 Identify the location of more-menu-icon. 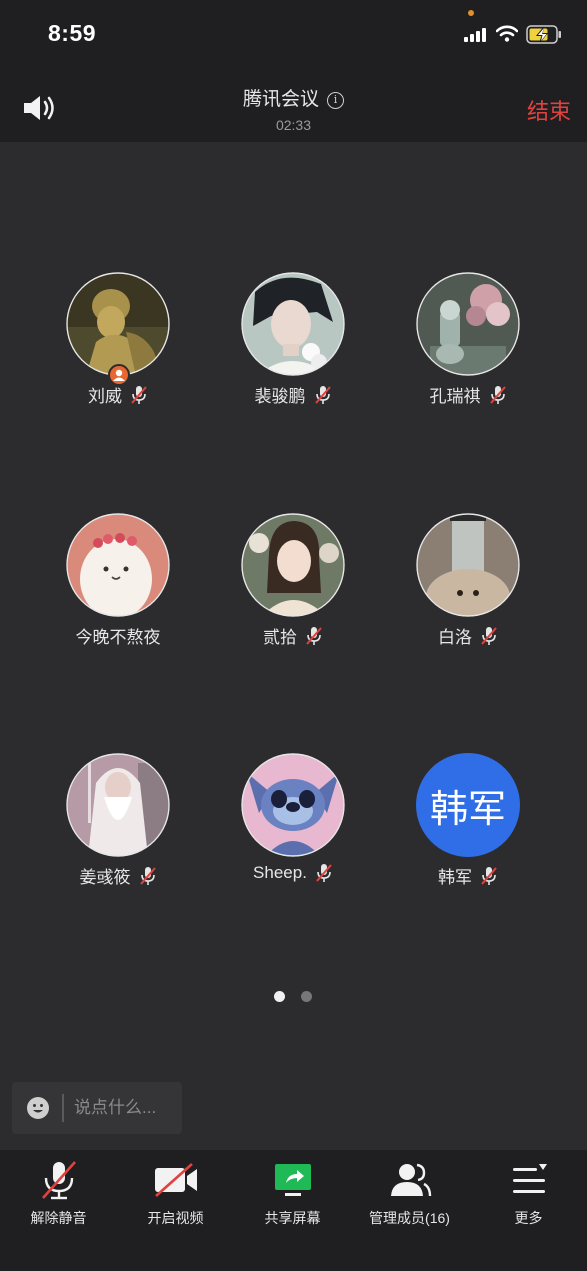
(529, 1178).